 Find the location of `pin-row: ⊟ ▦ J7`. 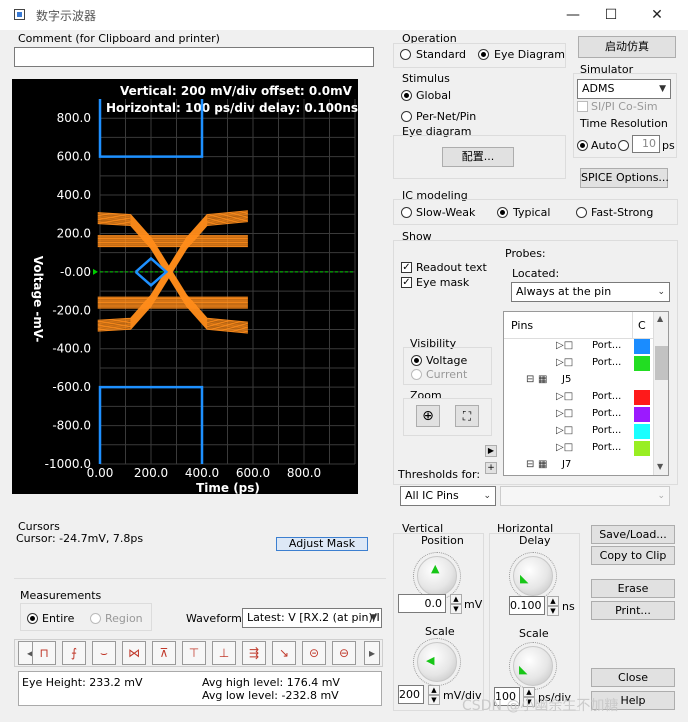

pin-row: ⊟ ▦ J7 is located at coordinates (579, 465).